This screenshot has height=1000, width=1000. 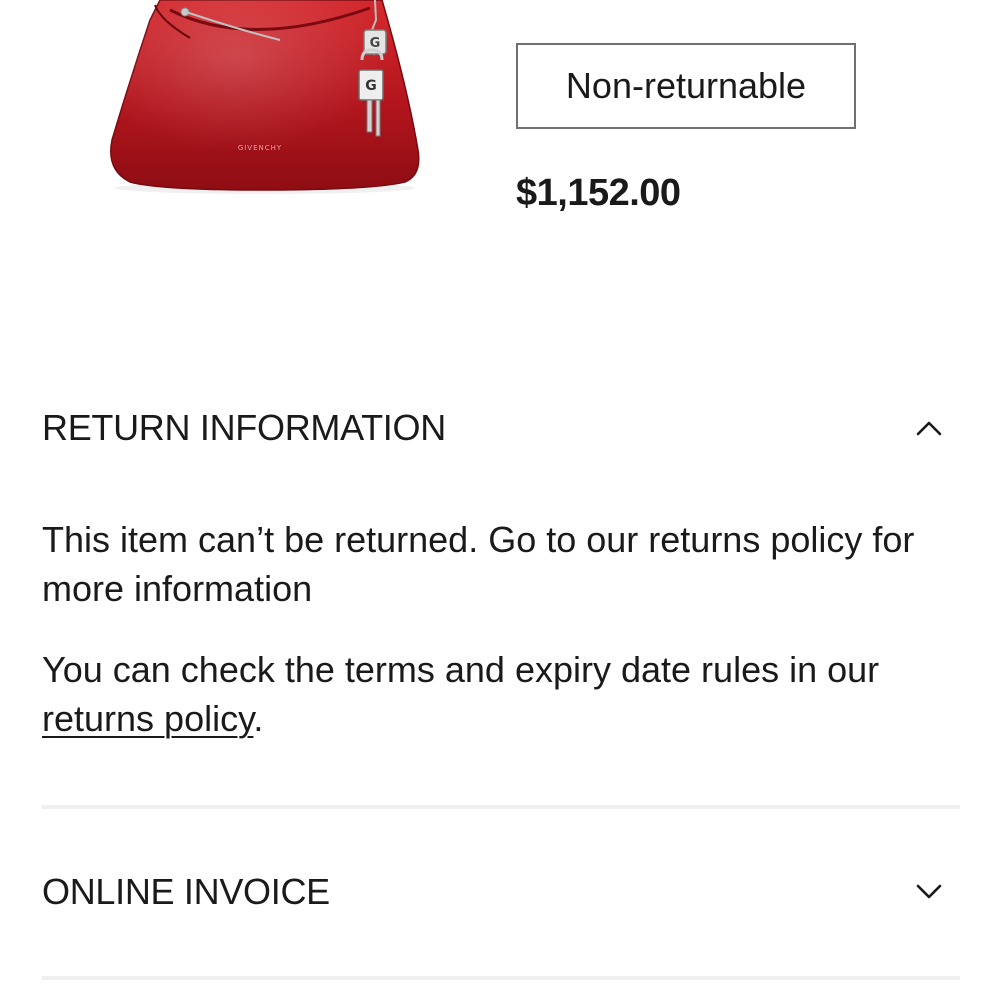 What do you see at coordinates (265, 97) in the screenshot?
I see `product-image: GIVENCHY G G` at bounding box center [265, 97].